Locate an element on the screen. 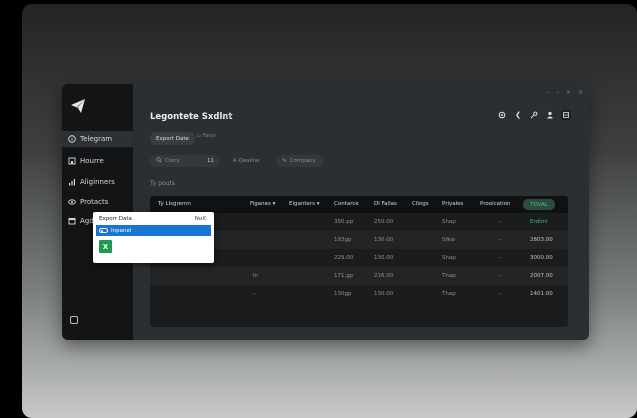 The height and width of the screenshot is (418, 637). column-header: Proolcation is located at coordinates (495, 204).